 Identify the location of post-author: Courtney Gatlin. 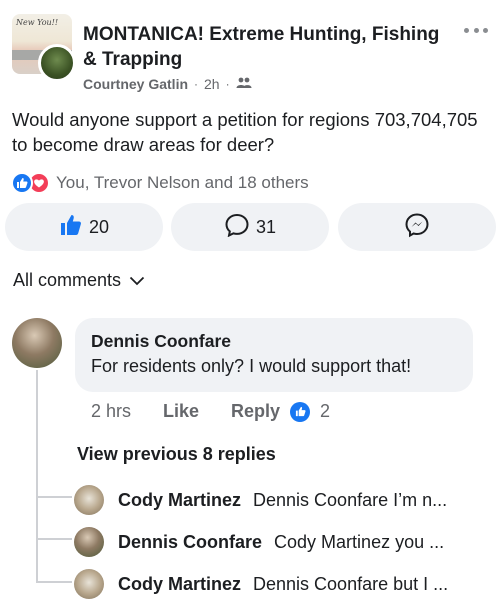
(135, 84).